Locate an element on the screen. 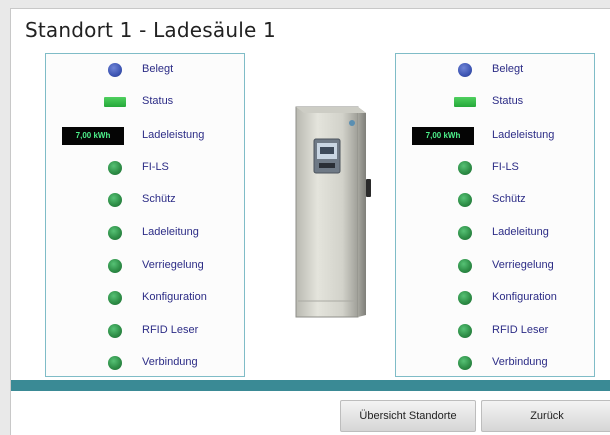 The image size is (610, 435). left-occupied-label: Belegt is located at coordinates (158, 69).